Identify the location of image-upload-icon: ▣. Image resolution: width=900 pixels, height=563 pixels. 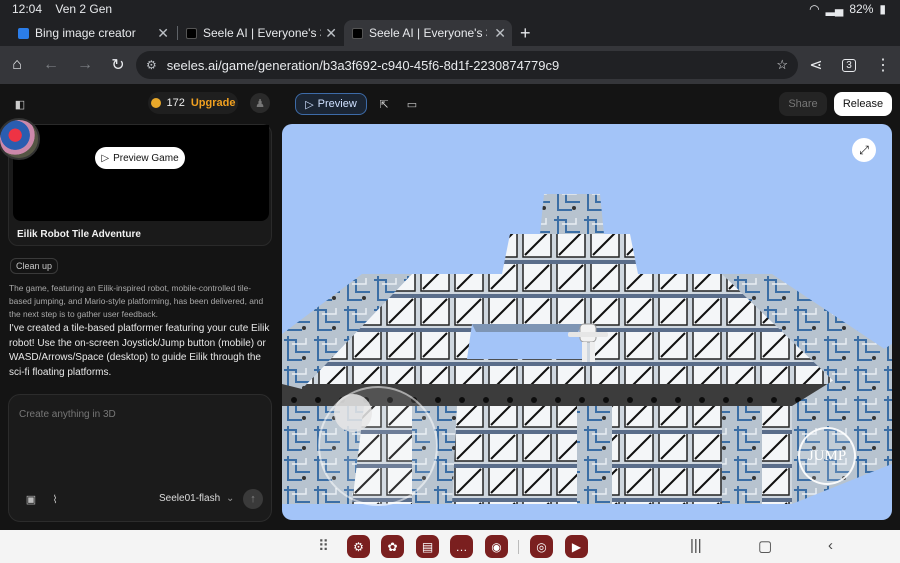
(31, 499).